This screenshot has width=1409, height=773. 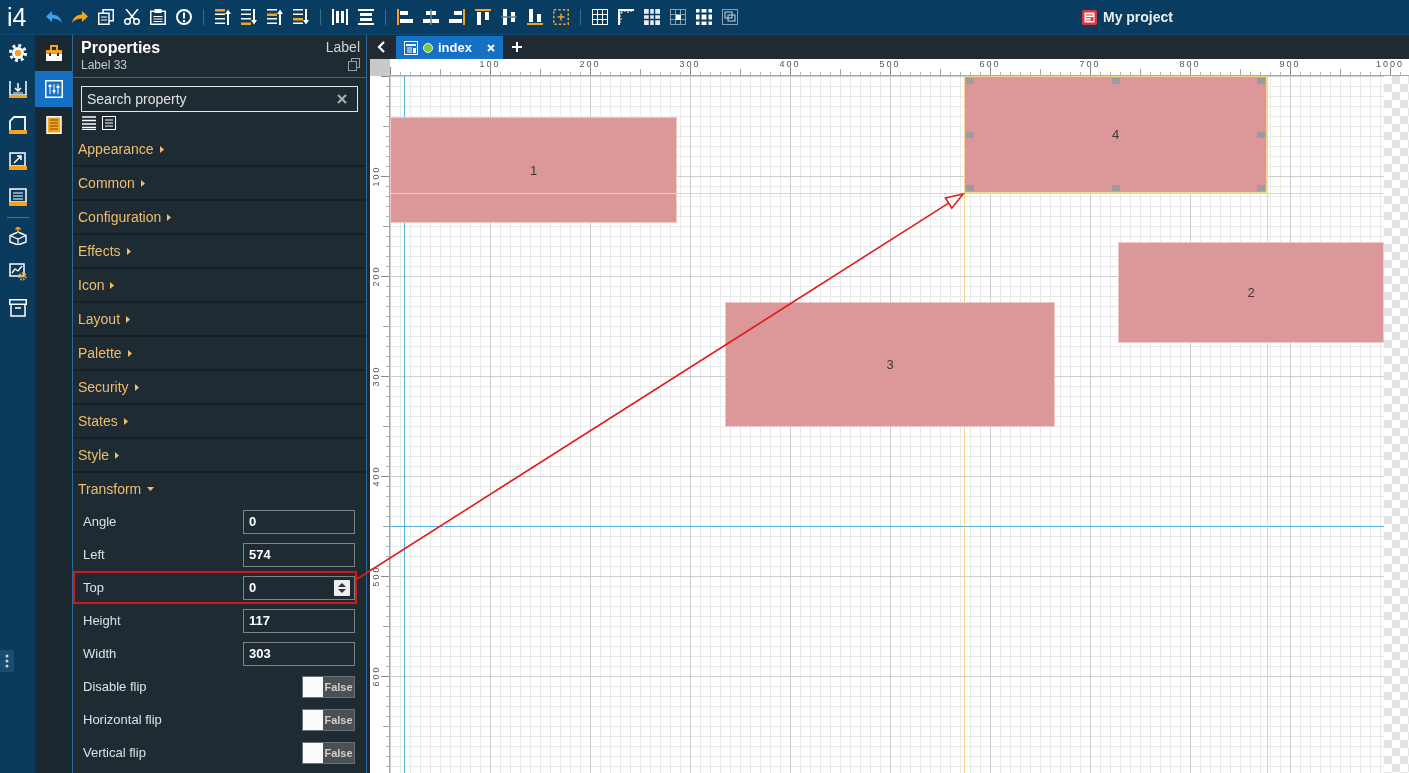 What do you see at coordinates (102, 620) in the screenshot?
I see `field-label: Height` at bounding box center [102, 620].